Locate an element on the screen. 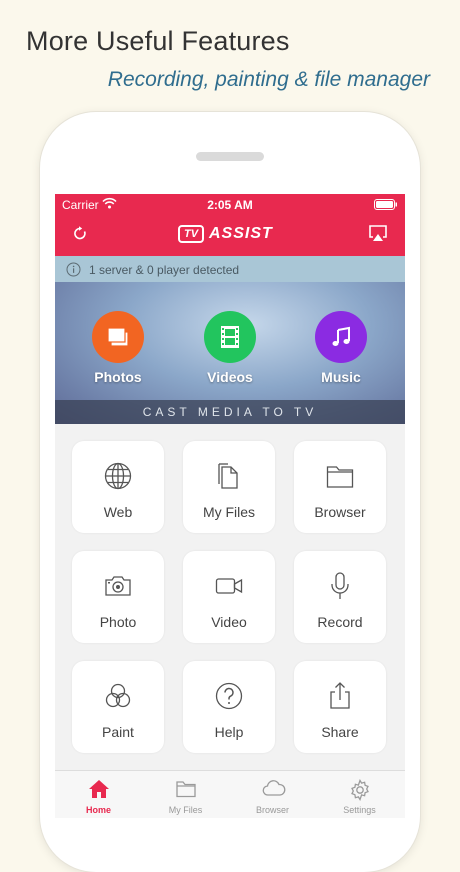 The width and height of the screenshot is (460, 872). palette-icon is located at coordinates (118, 695).